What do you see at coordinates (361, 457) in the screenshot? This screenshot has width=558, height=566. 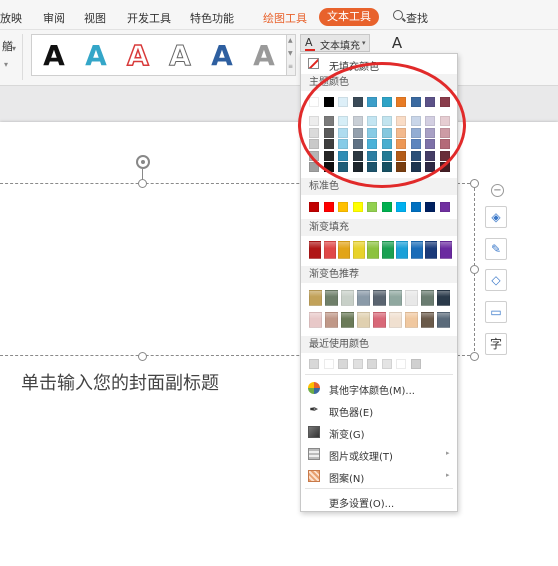 I see `menu-item-label: 图片或纹理(T)` at bounding box center [361, 457].